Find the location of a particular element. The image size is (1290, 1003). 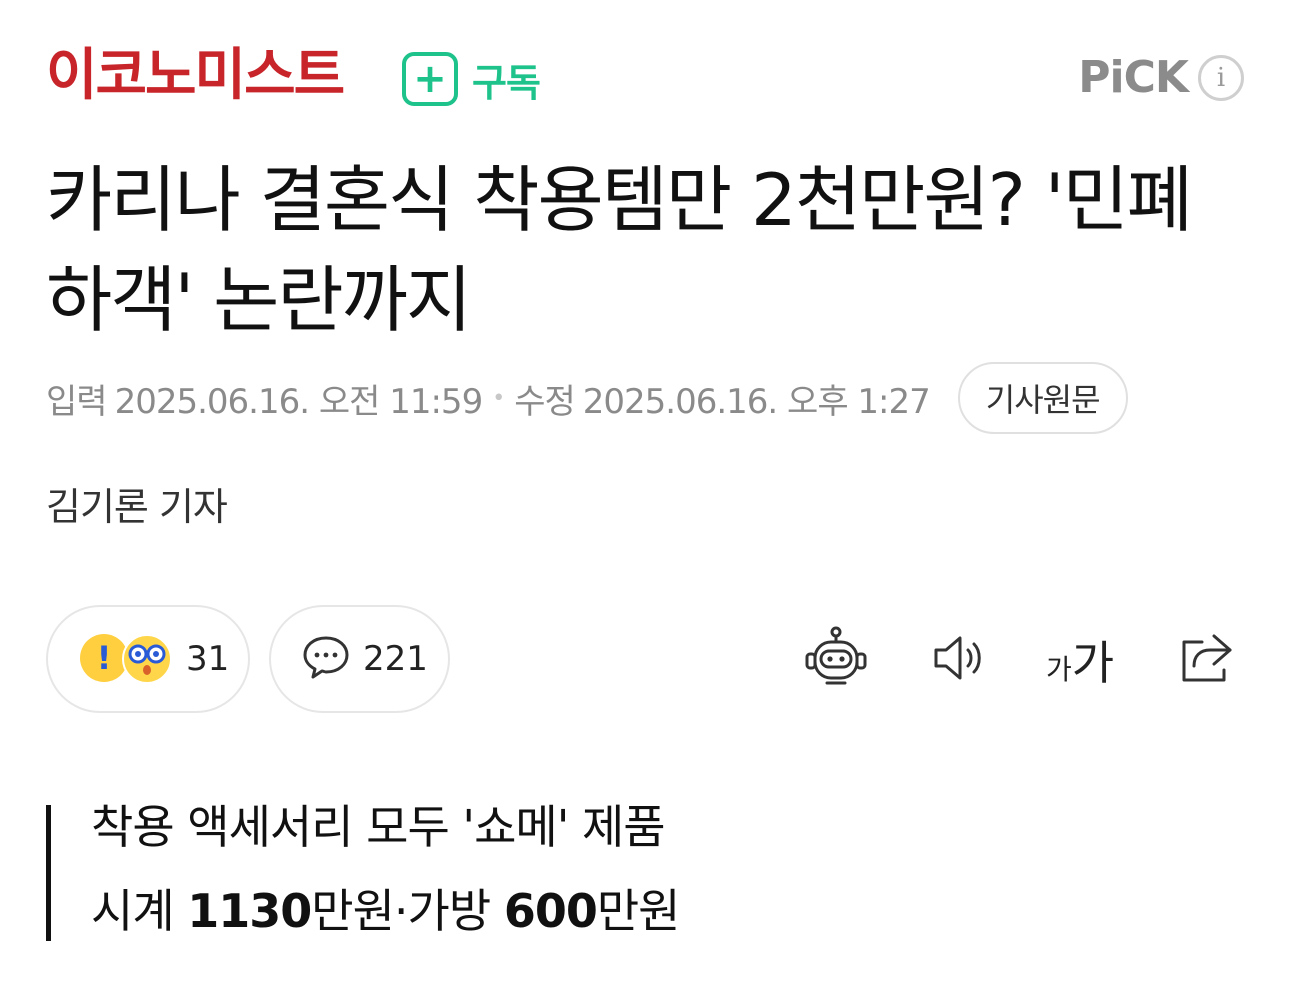

input-label: 입력 is located at coordinates (77, 401).